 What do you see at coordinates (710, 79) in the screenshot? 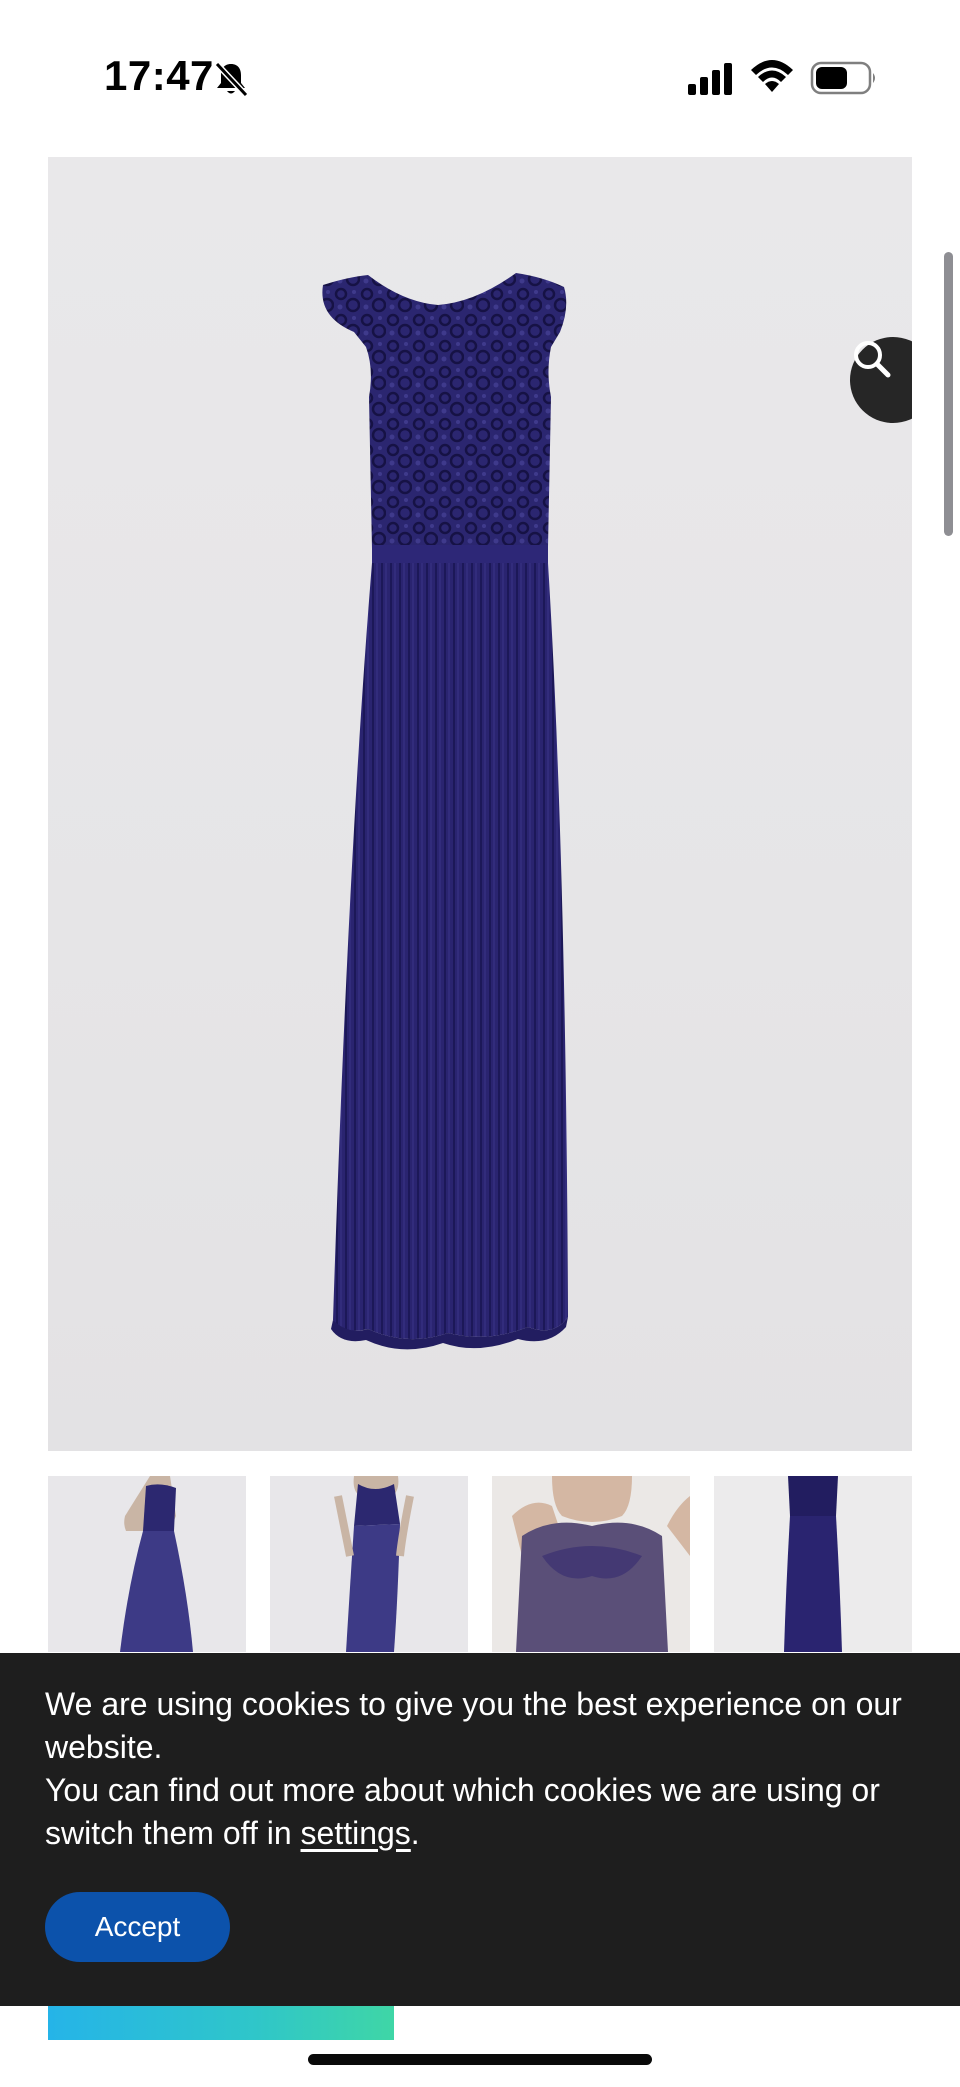
I see `cellular-signal-icon` at bounding box center [710, 79].